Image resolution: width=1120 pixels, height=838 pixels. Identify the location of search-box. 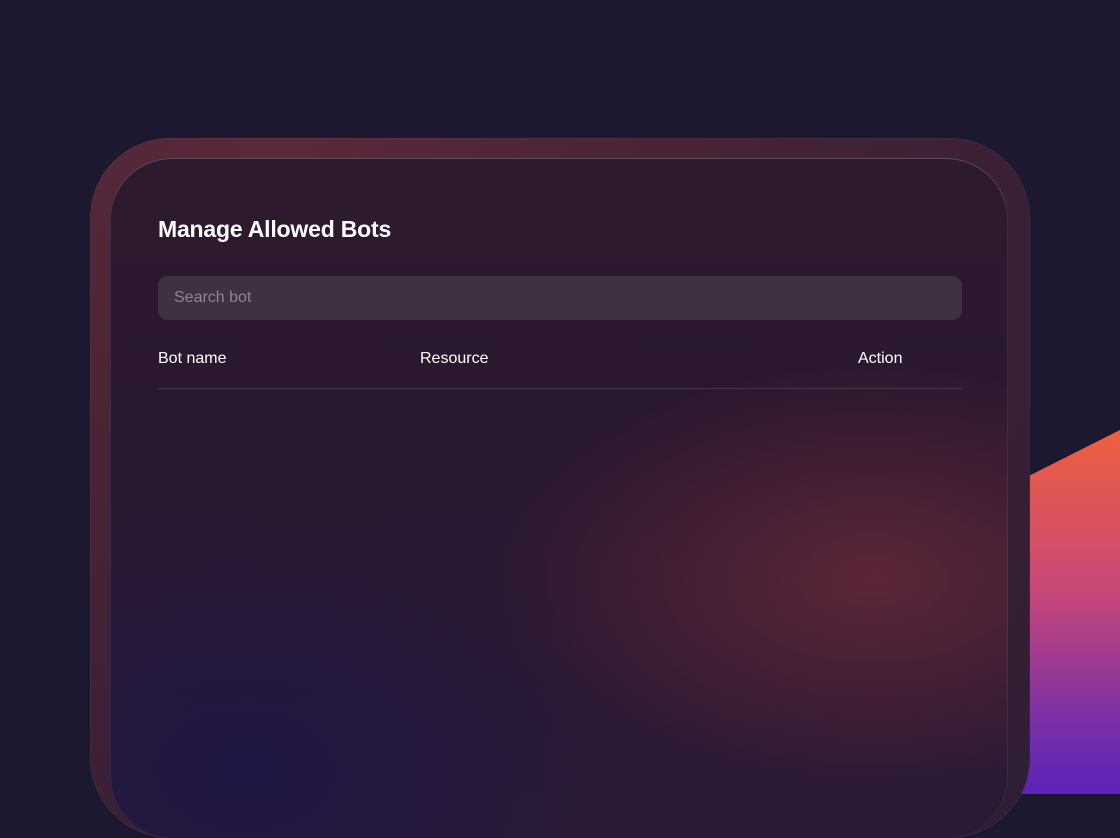
(560, 298).